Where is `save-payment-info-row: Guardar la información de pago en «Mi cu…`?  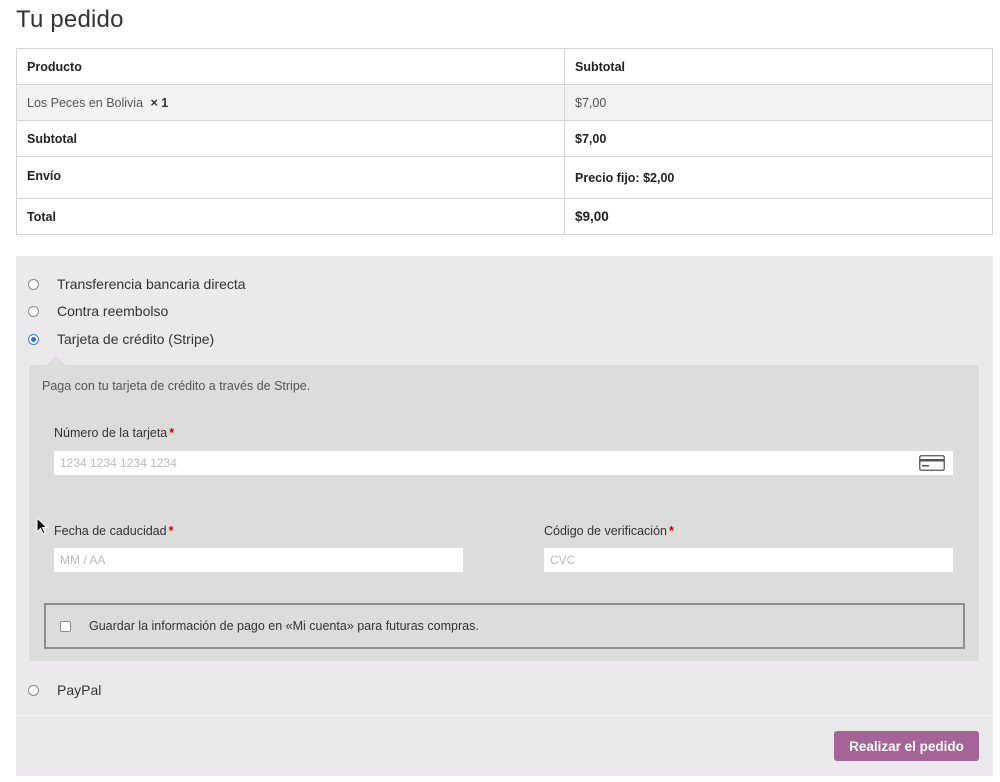
save-payment-info-row: Guardar la información de pago en «Mi cu… is located at coordinates (504, 626).